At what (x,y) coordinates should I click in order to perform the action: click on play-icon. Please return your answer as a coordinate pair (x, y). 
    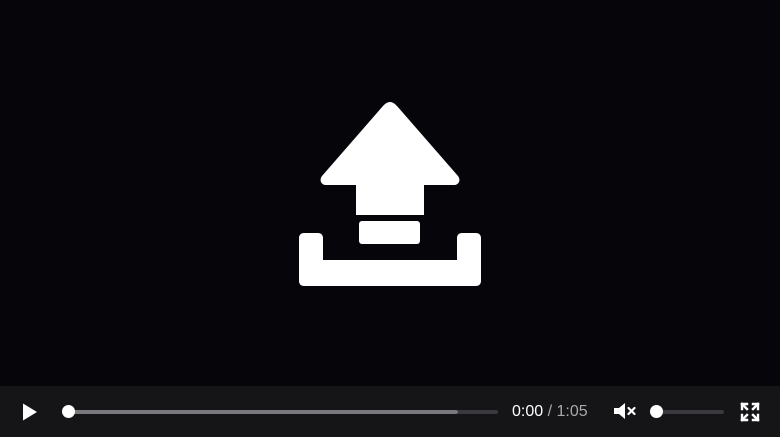
    Looking at the image, I should click on (30, 412).